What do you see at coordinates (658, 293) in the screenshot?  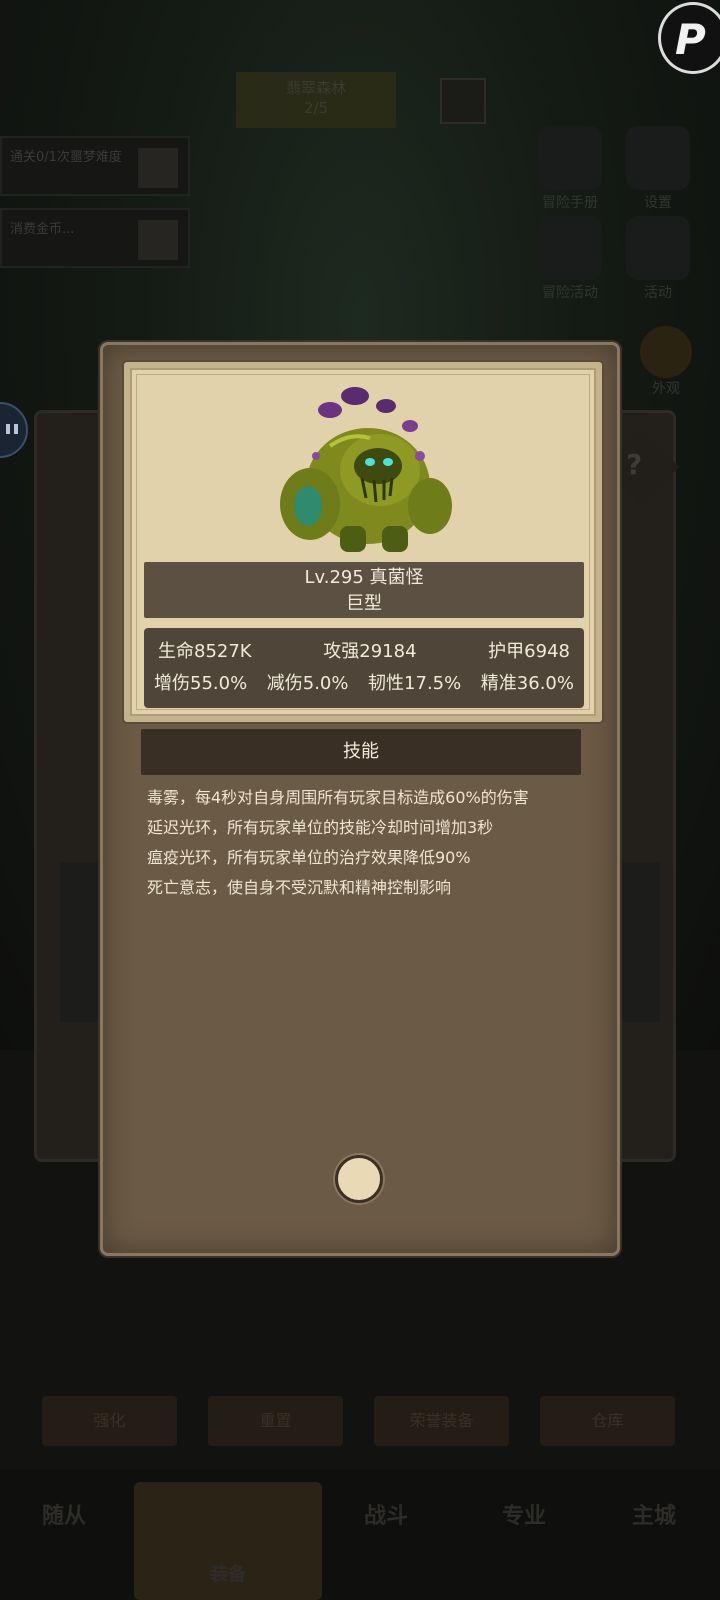 I see `activity-label: 活动` at bounding box center [658, 293].